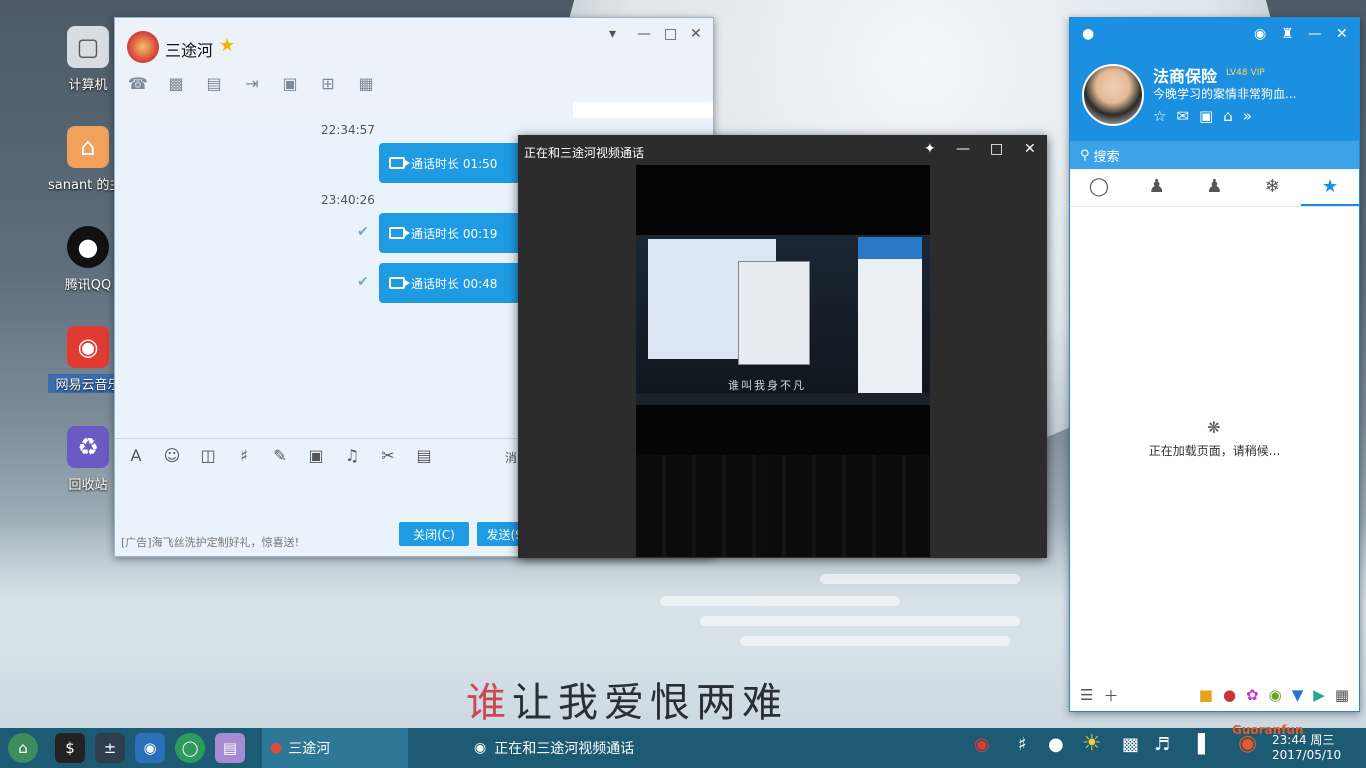  Describe the element at coordinates (450, 163) in the screenshot. I see `call-record-bubble: 通话时长 01:50` at that location.